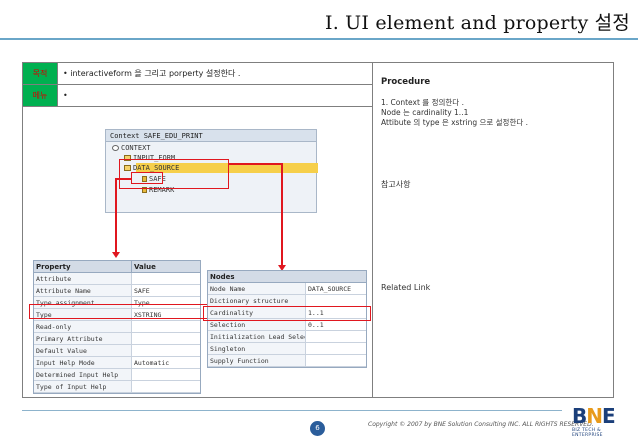  What do you see at coordinates (117, 351) in the screenshot?
I see `table-row: Default Value` at bounding box center [117, 351].